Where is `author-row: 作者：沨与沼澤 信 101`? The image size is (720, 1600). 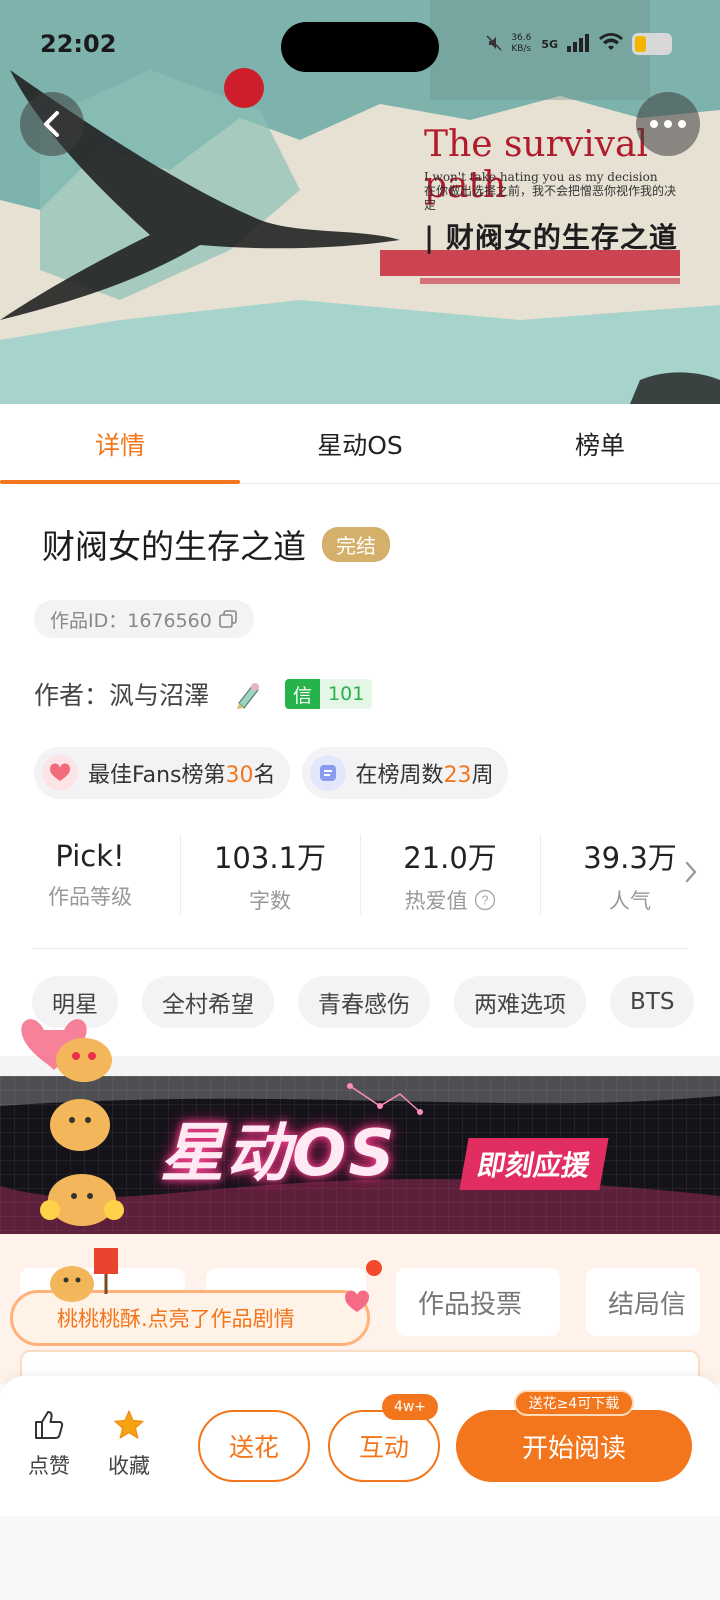
author-row: 作者：沨与沼澤 信 101 is located at coordinates (203, 694).